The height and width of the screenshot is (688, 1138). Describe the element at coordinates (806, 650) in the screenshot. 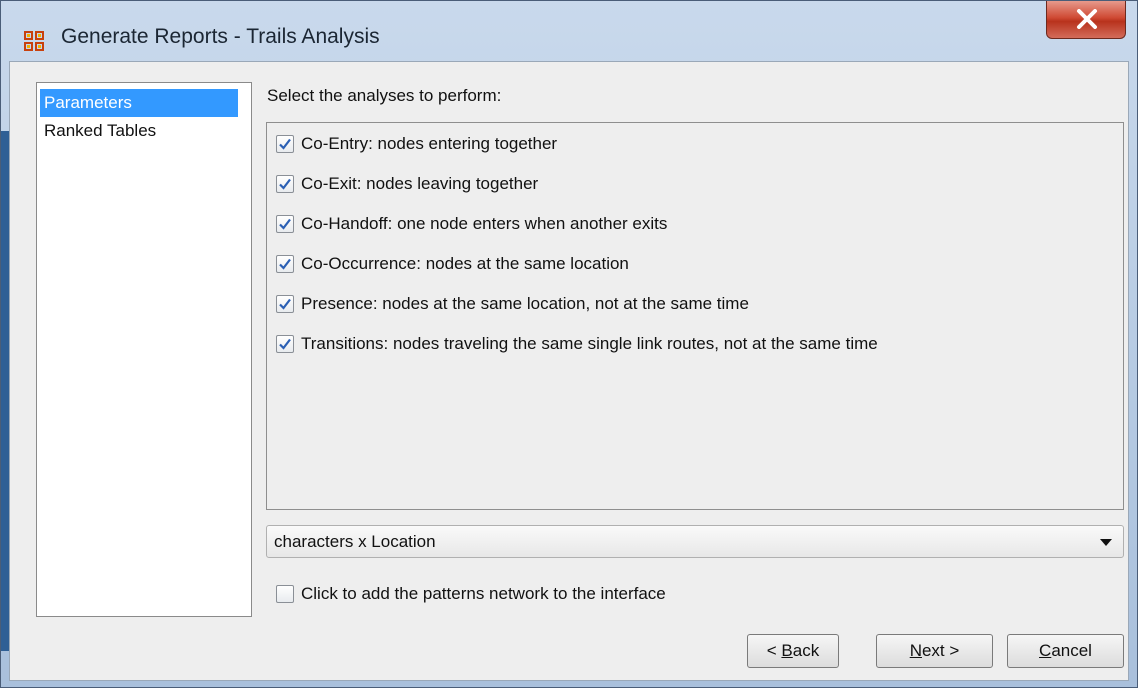

I see `back-button-label: ack` at that location.